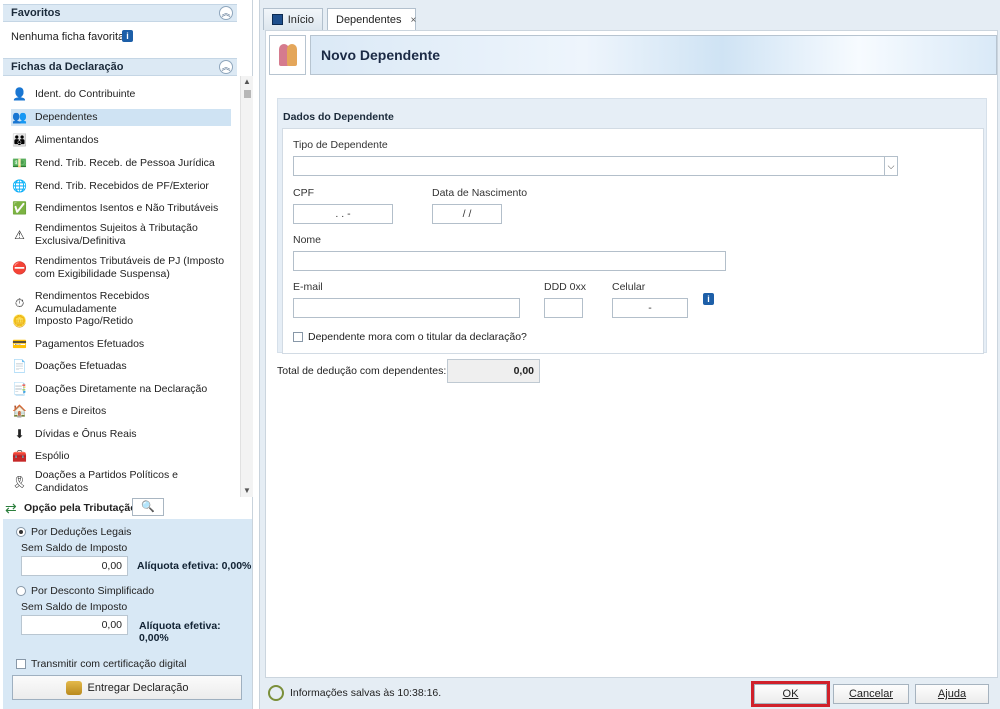 This screenshot has width=1000, height=709. Describe the element at coordinates (653, 55) in the screenshot. I see `page-banner: Novo Dependente` at that location.